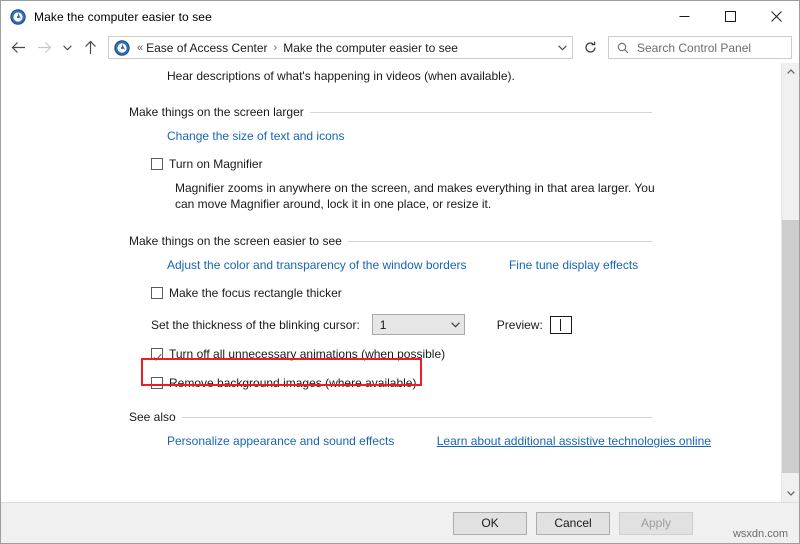 This screenshot has width=800, height=544. I want to click on close-button, so click(776, 16).